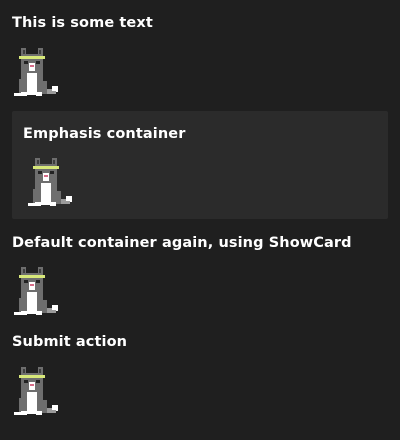 The width and height of the screenshot is (400, 440). I want to click on emphasis-title: Emphasis container, so click(104, 134).